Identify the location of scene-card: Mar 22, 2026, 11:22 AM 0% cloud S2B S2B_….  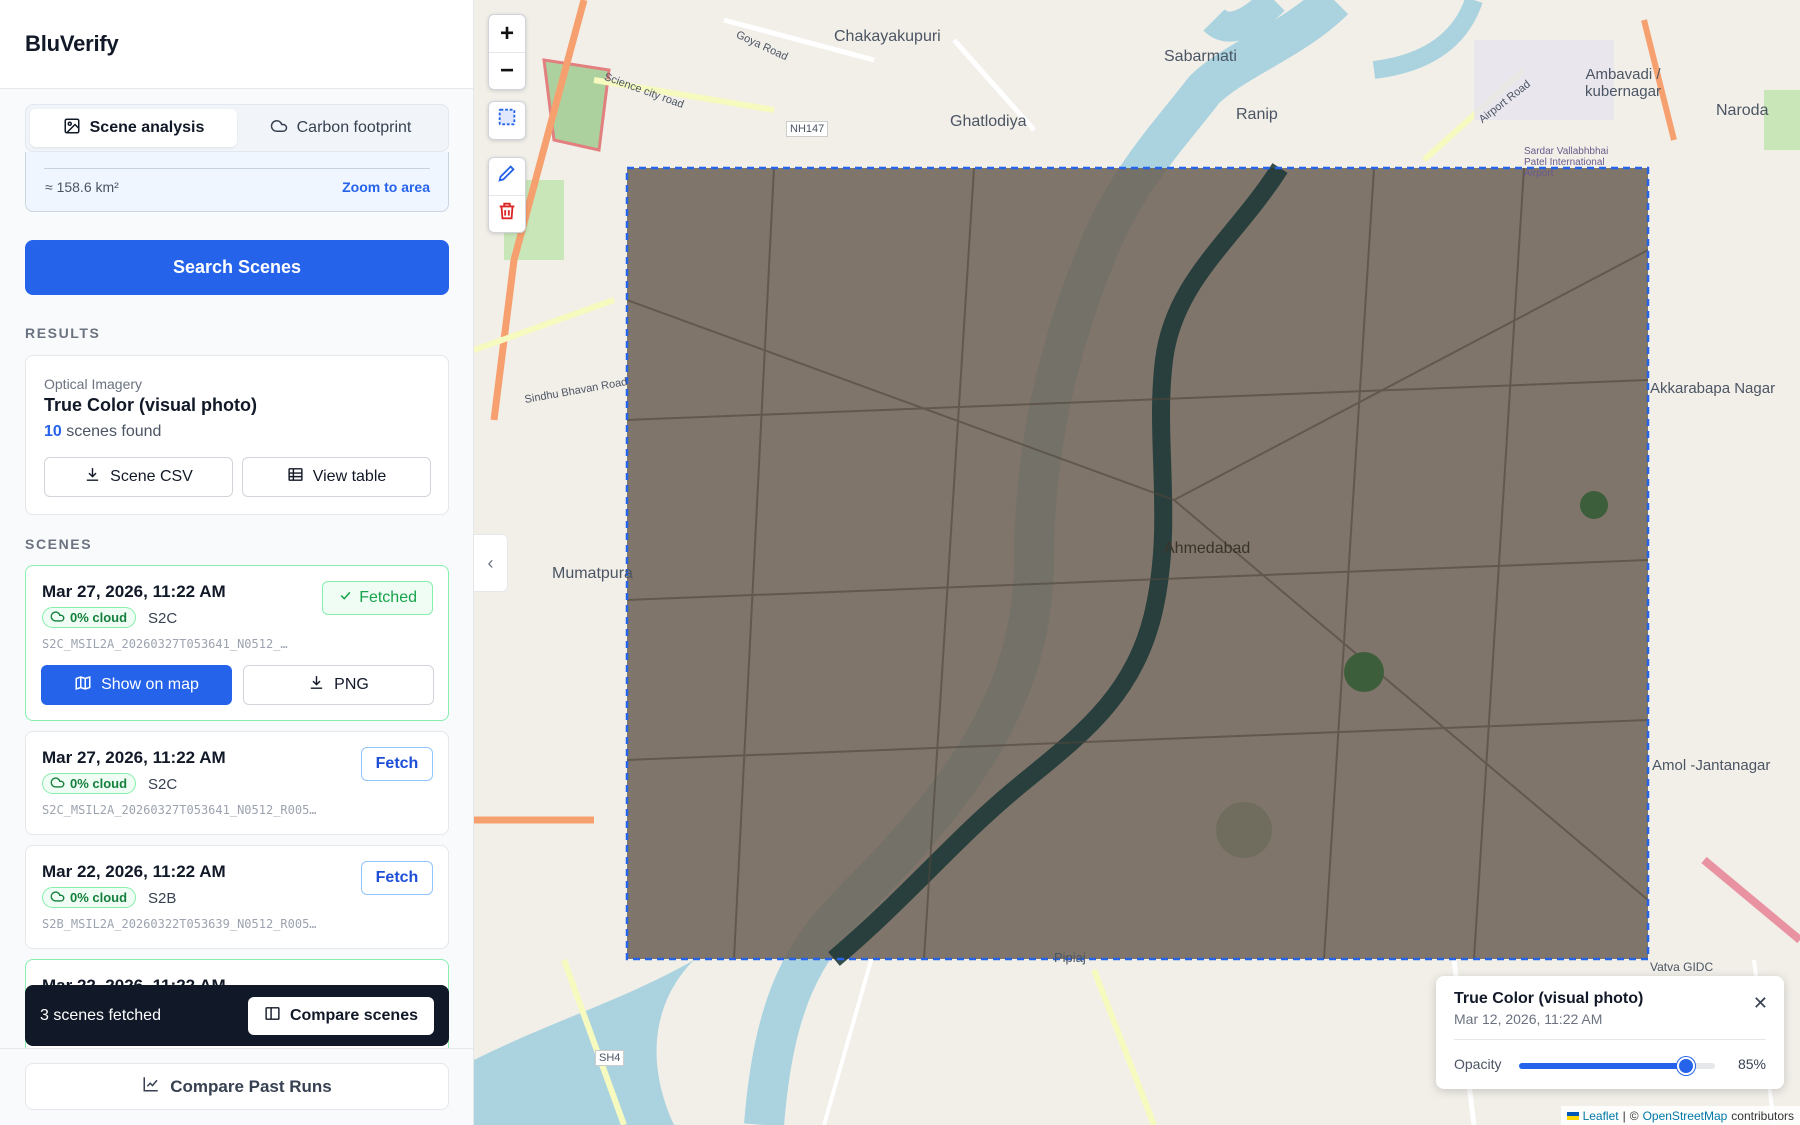
(237, 897).